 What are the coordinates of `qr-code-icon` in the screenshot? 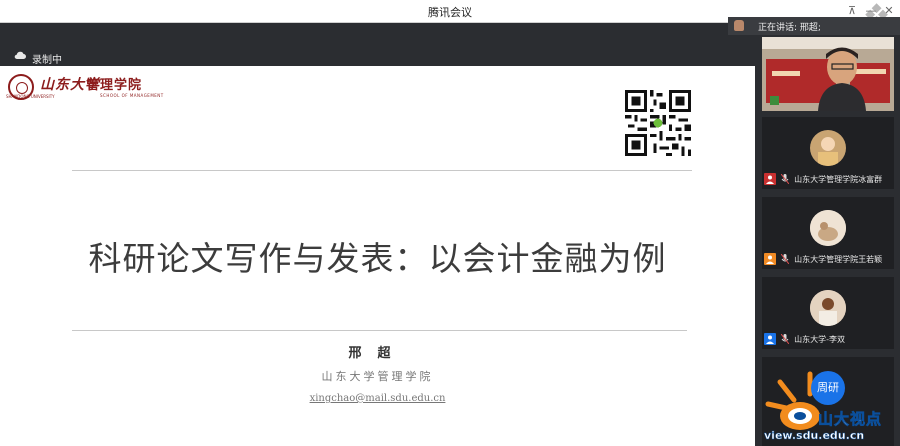 It's located at (658, 123).